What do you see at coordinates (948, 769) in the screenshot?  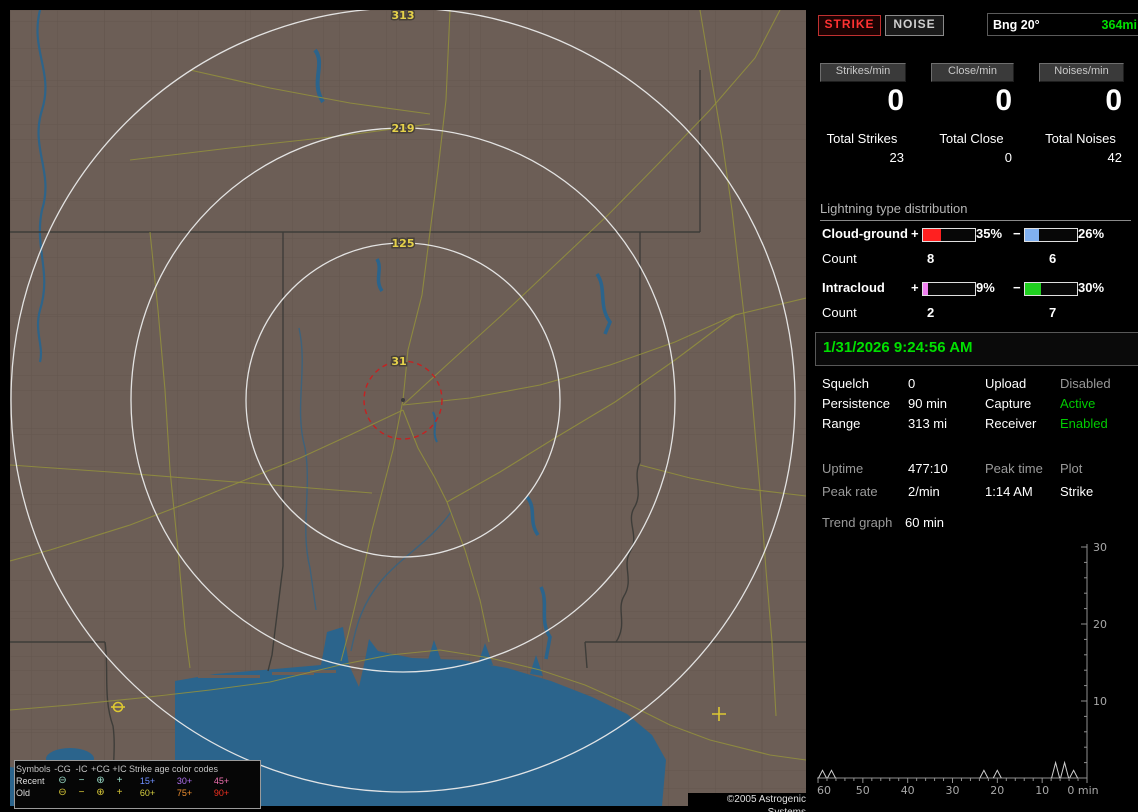 I see `trend-data-spikes` at bounding box center [948, 769].